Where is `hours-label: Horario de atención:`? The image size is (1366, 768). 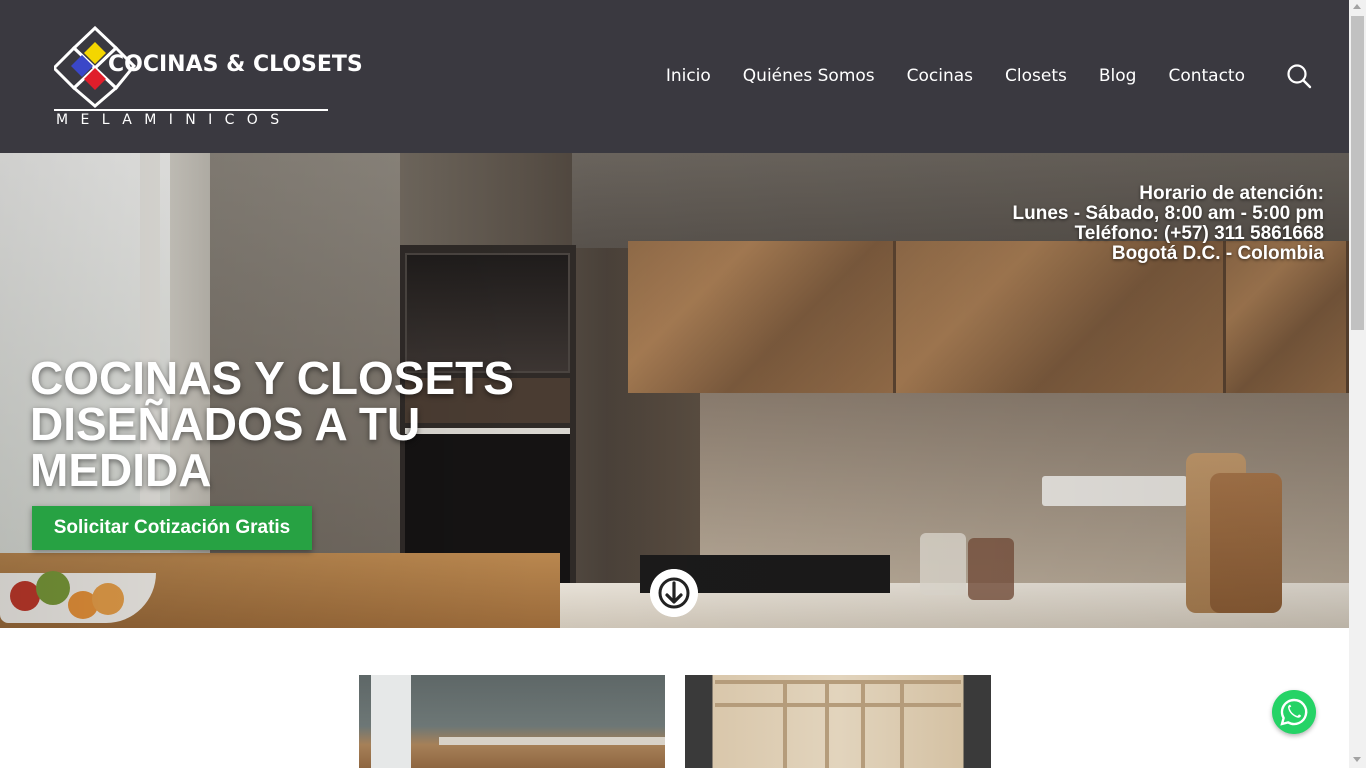
hours-label: Horario de atención: is located at coordinates (1231, 193).